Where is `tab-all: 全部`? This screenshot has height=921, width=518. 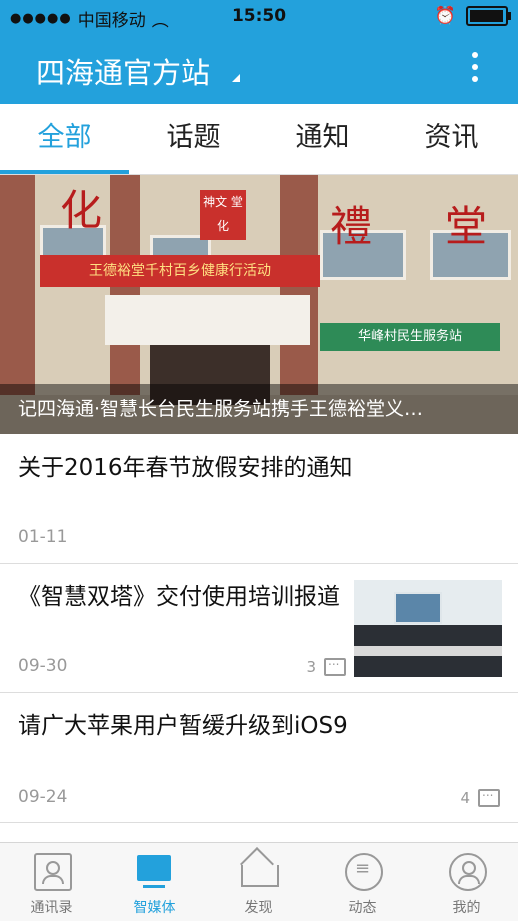 tab-all: 全部 is located at coordinates (64, 139).